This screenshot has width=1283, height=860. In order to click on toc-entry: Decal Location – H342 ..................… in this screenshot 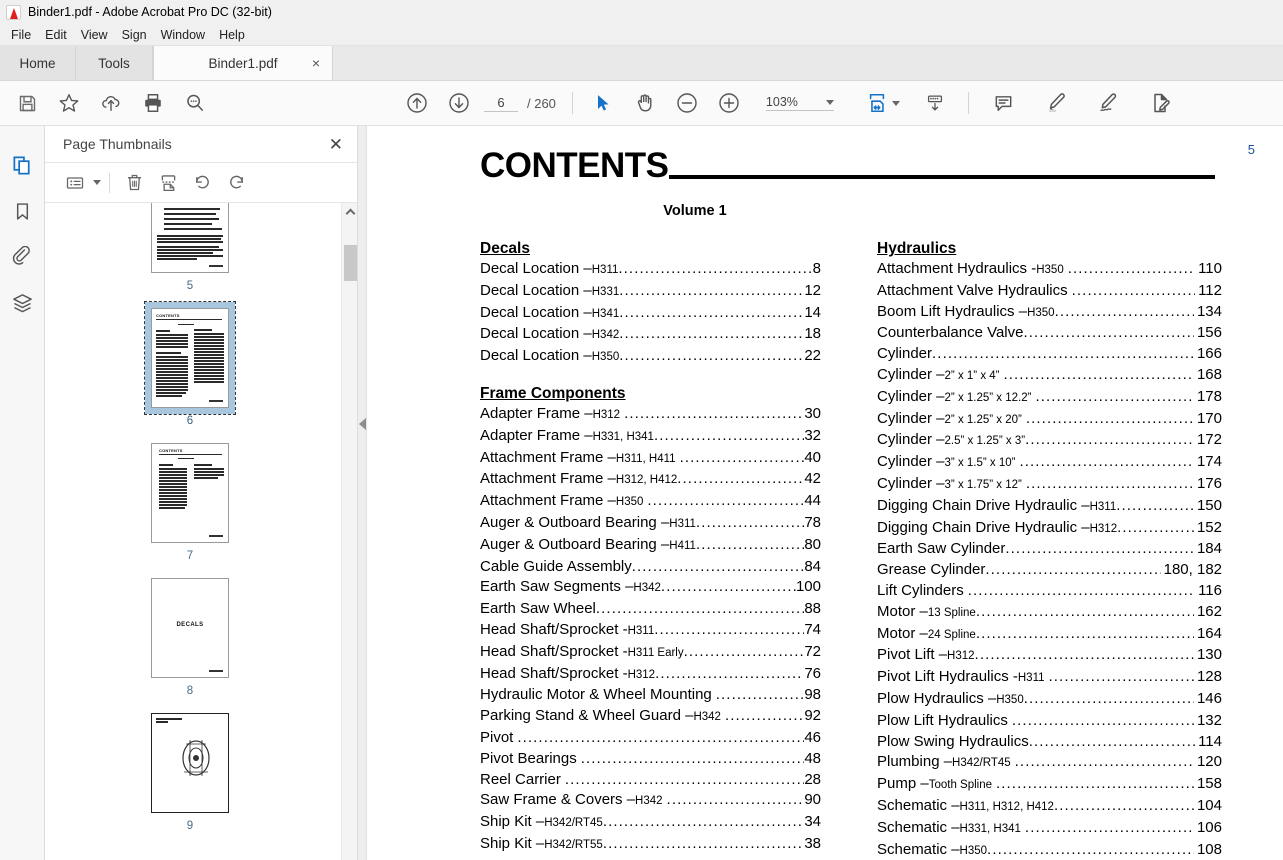, I will do `click(650, 335)`.